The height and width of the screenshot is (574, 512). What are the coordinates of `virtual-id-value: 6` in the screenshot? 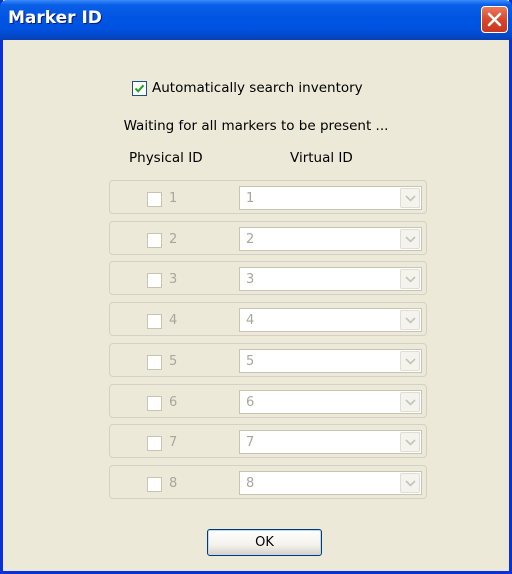 It's located at (250, 402).